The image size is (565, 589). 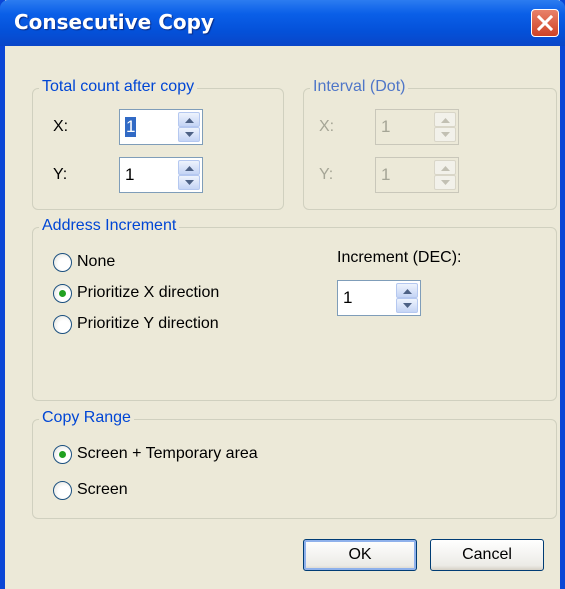 I want to click on close-button, so click(x=545, y=23).